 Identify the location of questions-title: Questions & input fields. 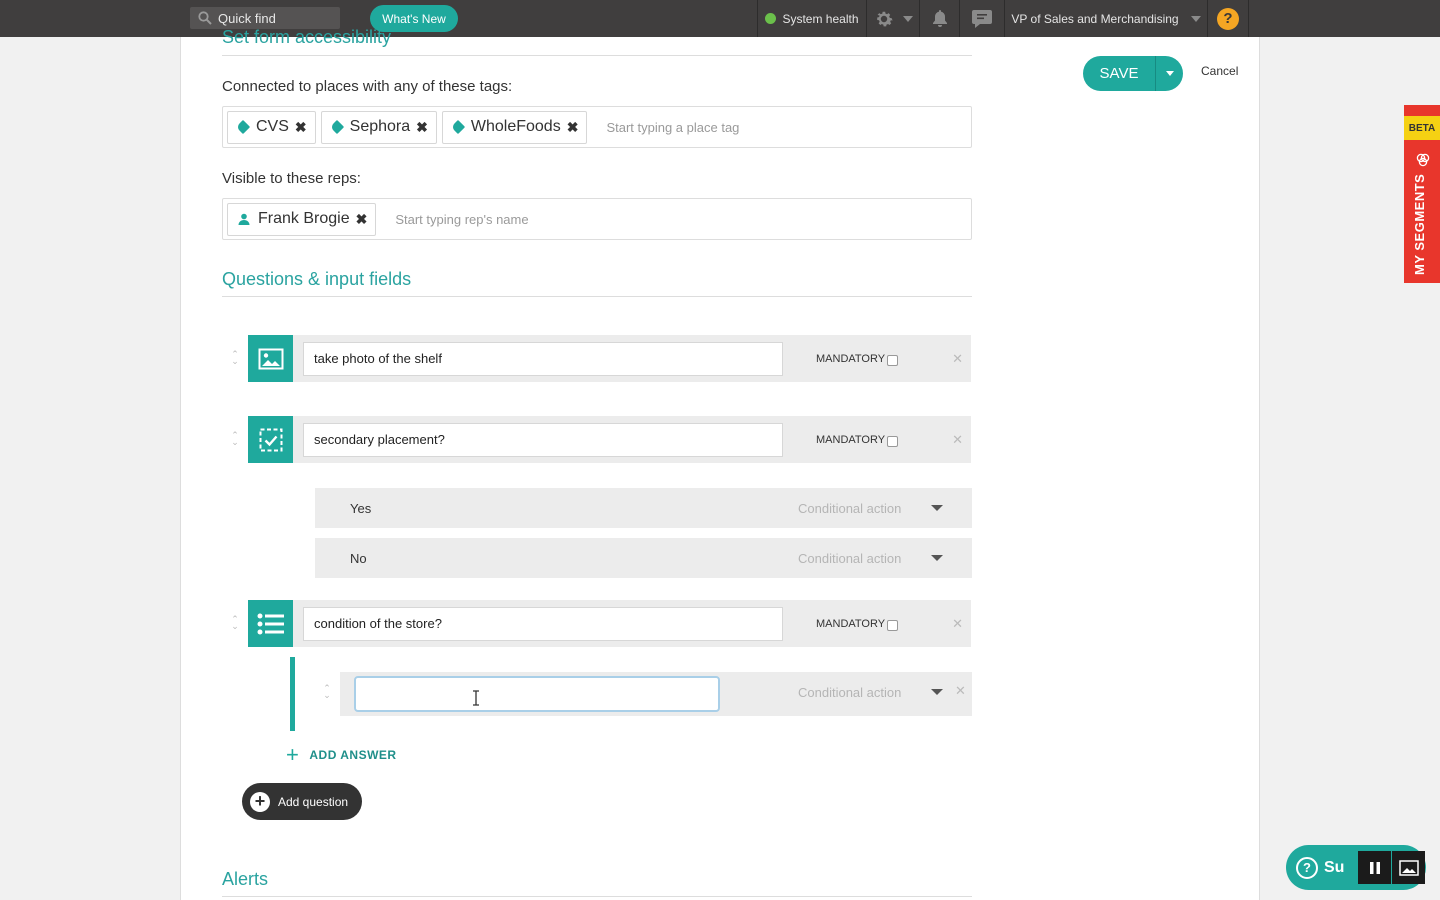
(317, 279).